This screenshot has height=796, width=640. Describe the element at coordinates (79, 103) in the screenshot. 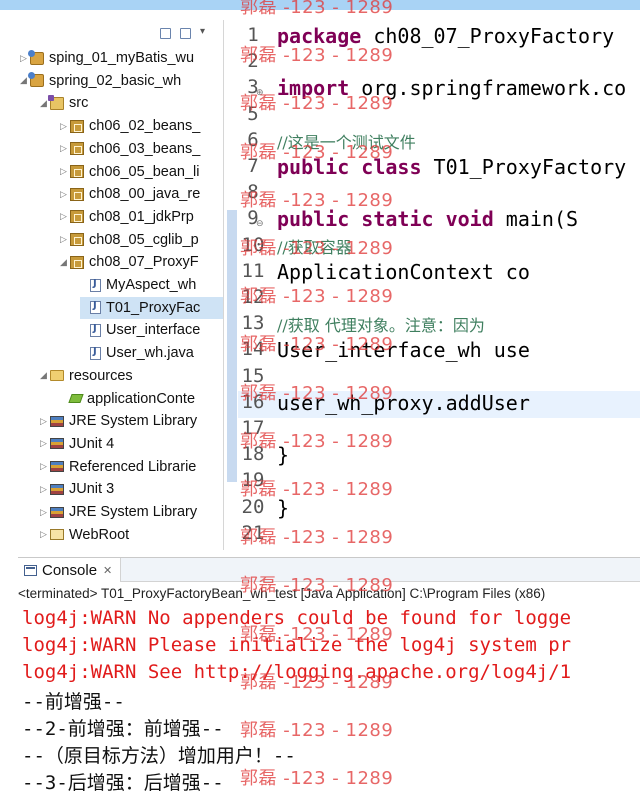

I see `tree-item-label: src` at that location.